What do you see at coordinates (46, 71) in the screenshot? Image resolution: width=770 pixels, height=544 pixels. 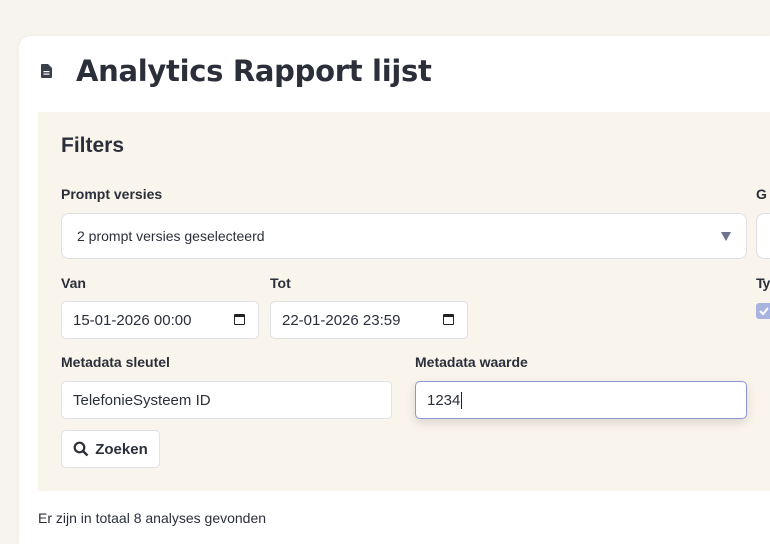 I see `document-icon` at bounding box center [46, 71].